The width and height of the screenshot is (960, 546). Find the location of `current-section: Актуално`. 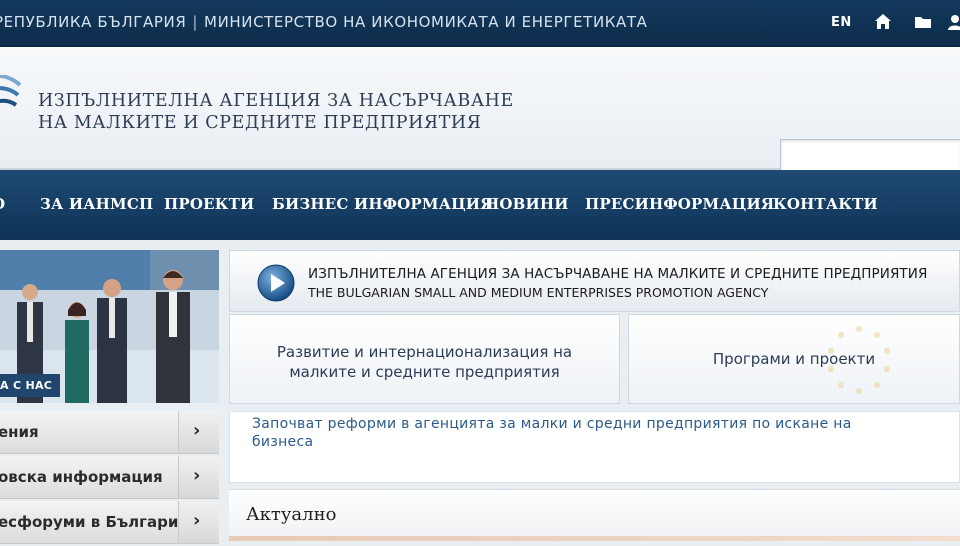

current-section: Актуално is located at coordinates (594, 515).